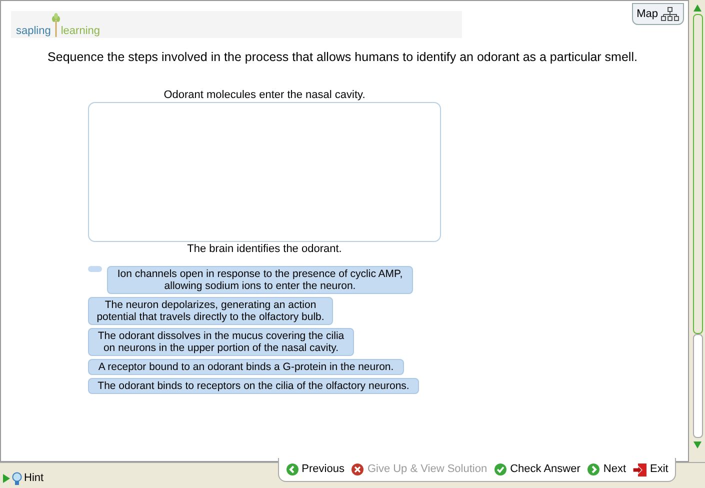  I want to click on answer-card: The odorant binds to receptors on the cilia of the olfactory neurons., so click(253, 386).